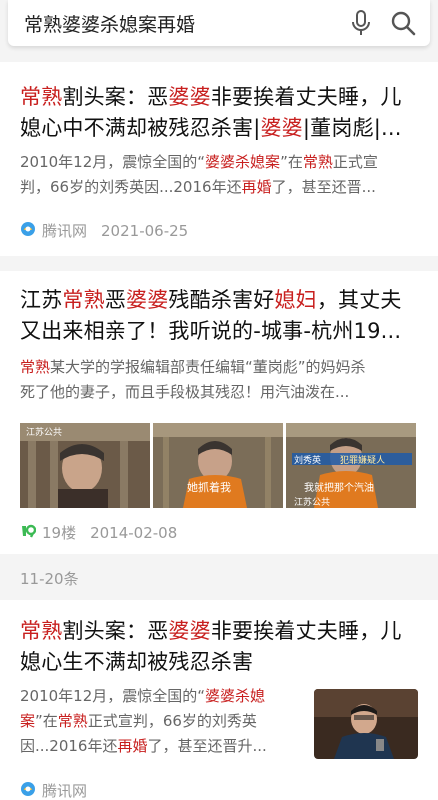 The height and width of the screenshot is (800, 438). What do you see at coordinates (295, 300) in the screenshot?
I see `title-highlight: 媳妇` at bounding box center [295, 300].